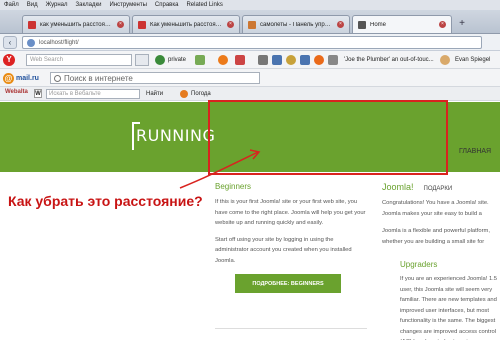  What do you see at coordinates (105, 201) in the screenshot?
I see `annotation-question: Как убрать это расстояние?` at bounding box center [105, 201].